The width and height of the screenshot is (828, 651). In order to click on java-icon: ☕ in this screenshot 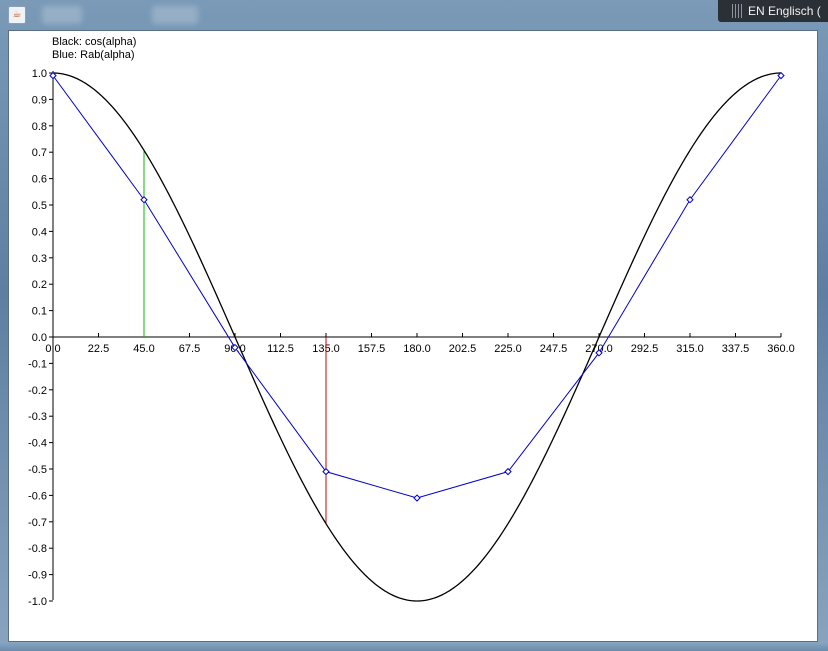, I will do `click(17, 15)`.